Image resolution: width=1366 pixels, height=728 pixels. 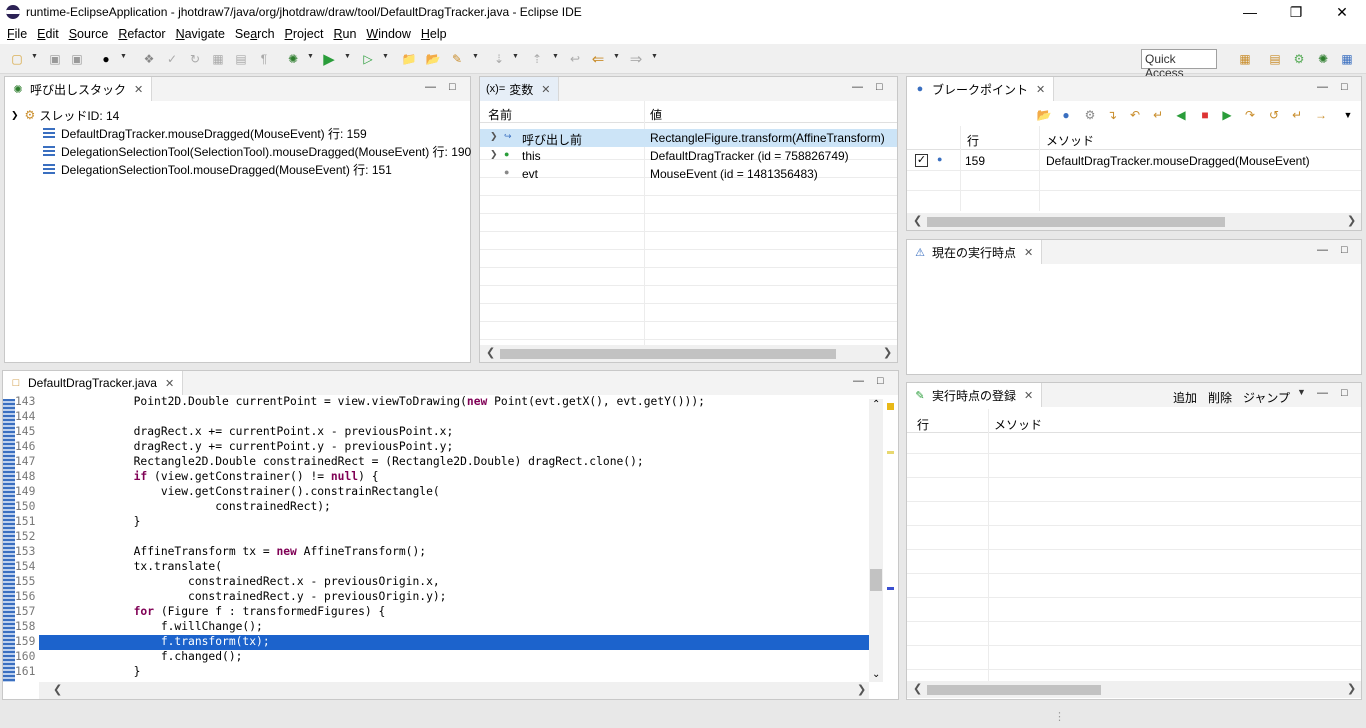 What do you see at coordinates (876, 540) in the screenshot?
I see `editor-vscroll: ⌃ ⌄` at bounding box center [876, 540].